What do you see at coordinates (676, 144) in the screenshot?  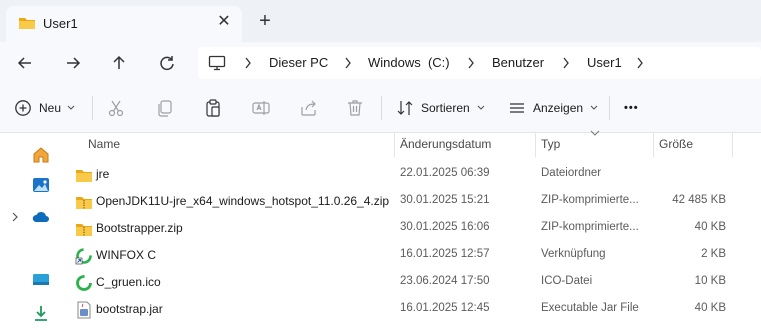 I see `column-header-size: Größe` at bounding box center [676, 144].